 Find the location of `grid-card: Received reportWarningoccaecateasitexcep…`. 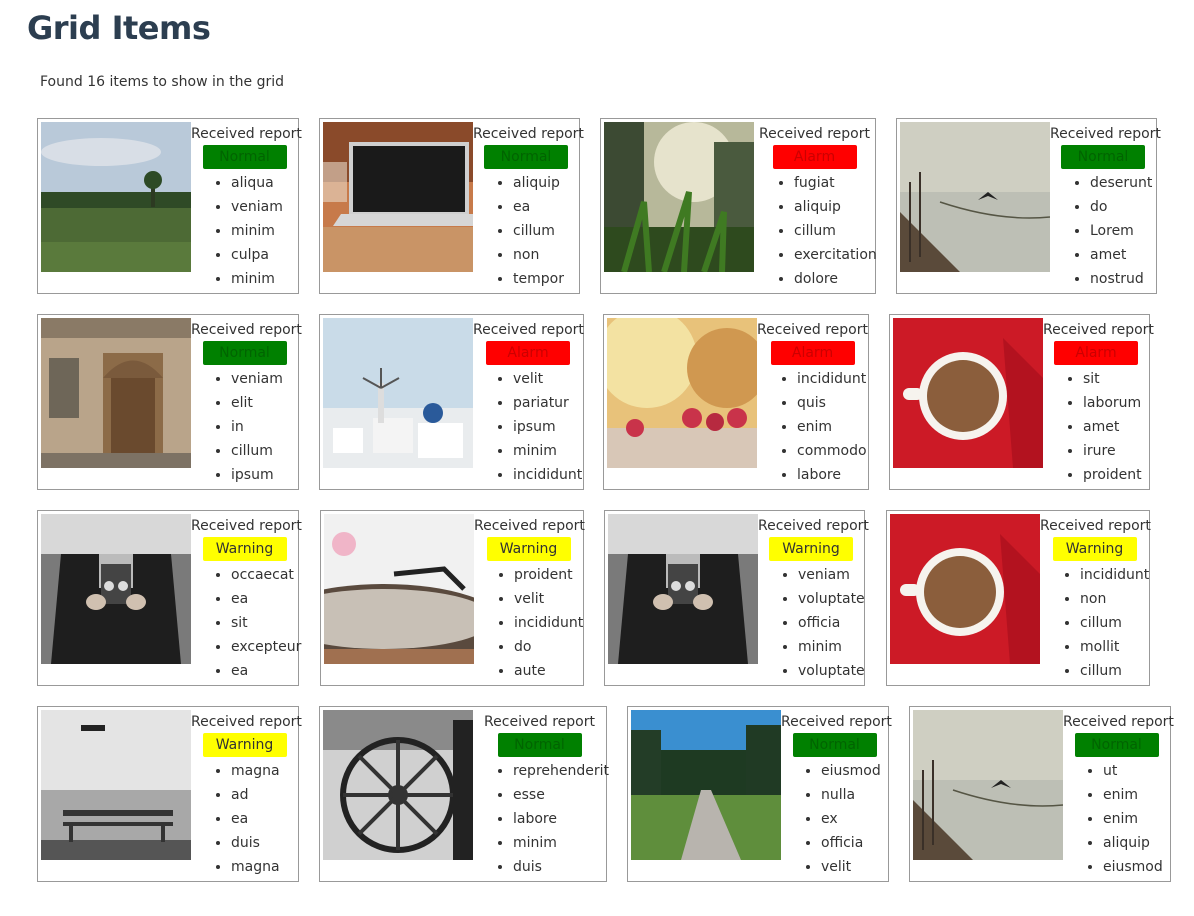

grid-card: Received reportWarningoccaecateasitexcep… is located at coordinates (169, 598).